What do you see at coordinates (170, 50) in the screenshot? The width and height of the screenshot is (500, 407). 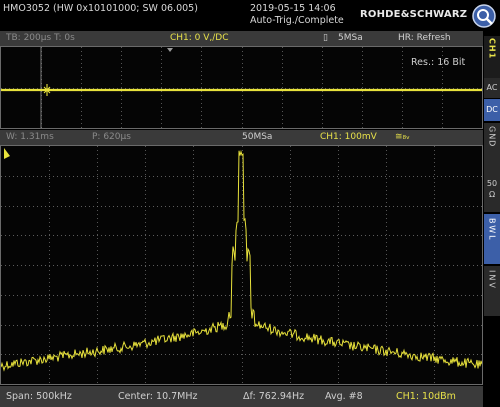 I see `trigger-arrow-icon` at bounding box center [170, 50].